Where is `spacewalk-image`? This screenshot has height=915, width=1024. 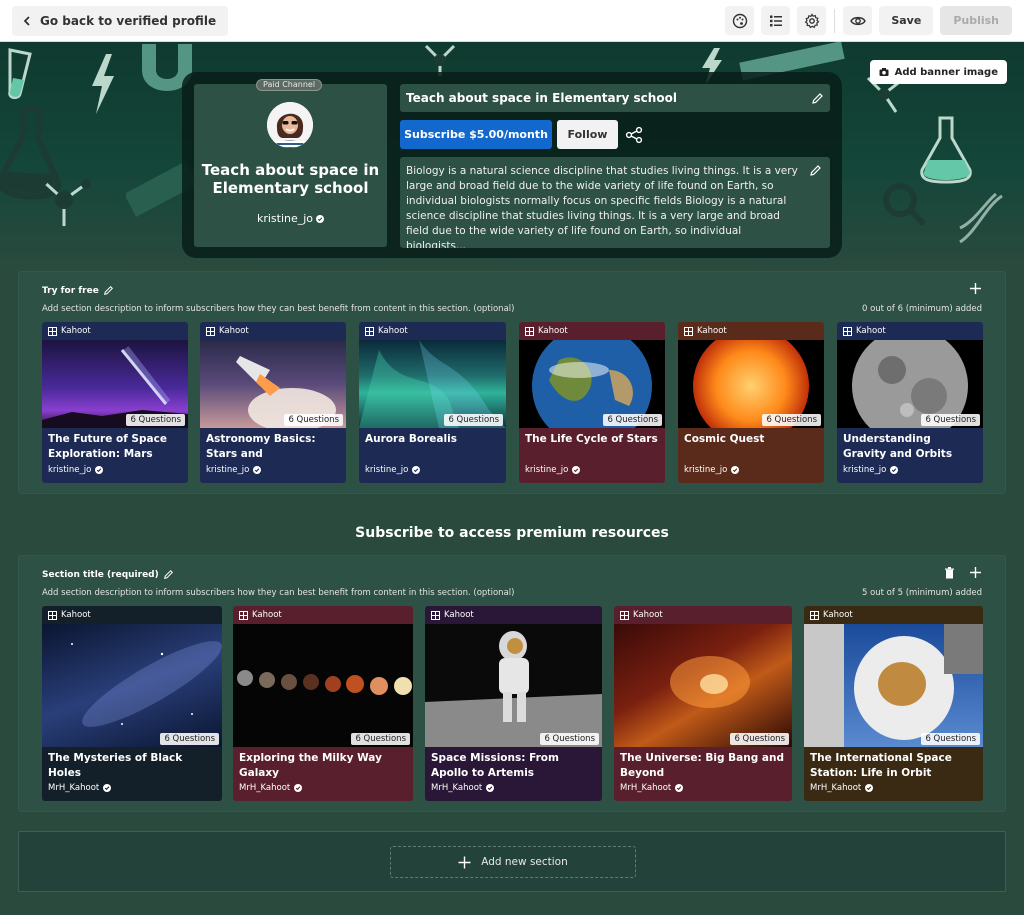
spacewalk-image is located at coordinates (893, 685).